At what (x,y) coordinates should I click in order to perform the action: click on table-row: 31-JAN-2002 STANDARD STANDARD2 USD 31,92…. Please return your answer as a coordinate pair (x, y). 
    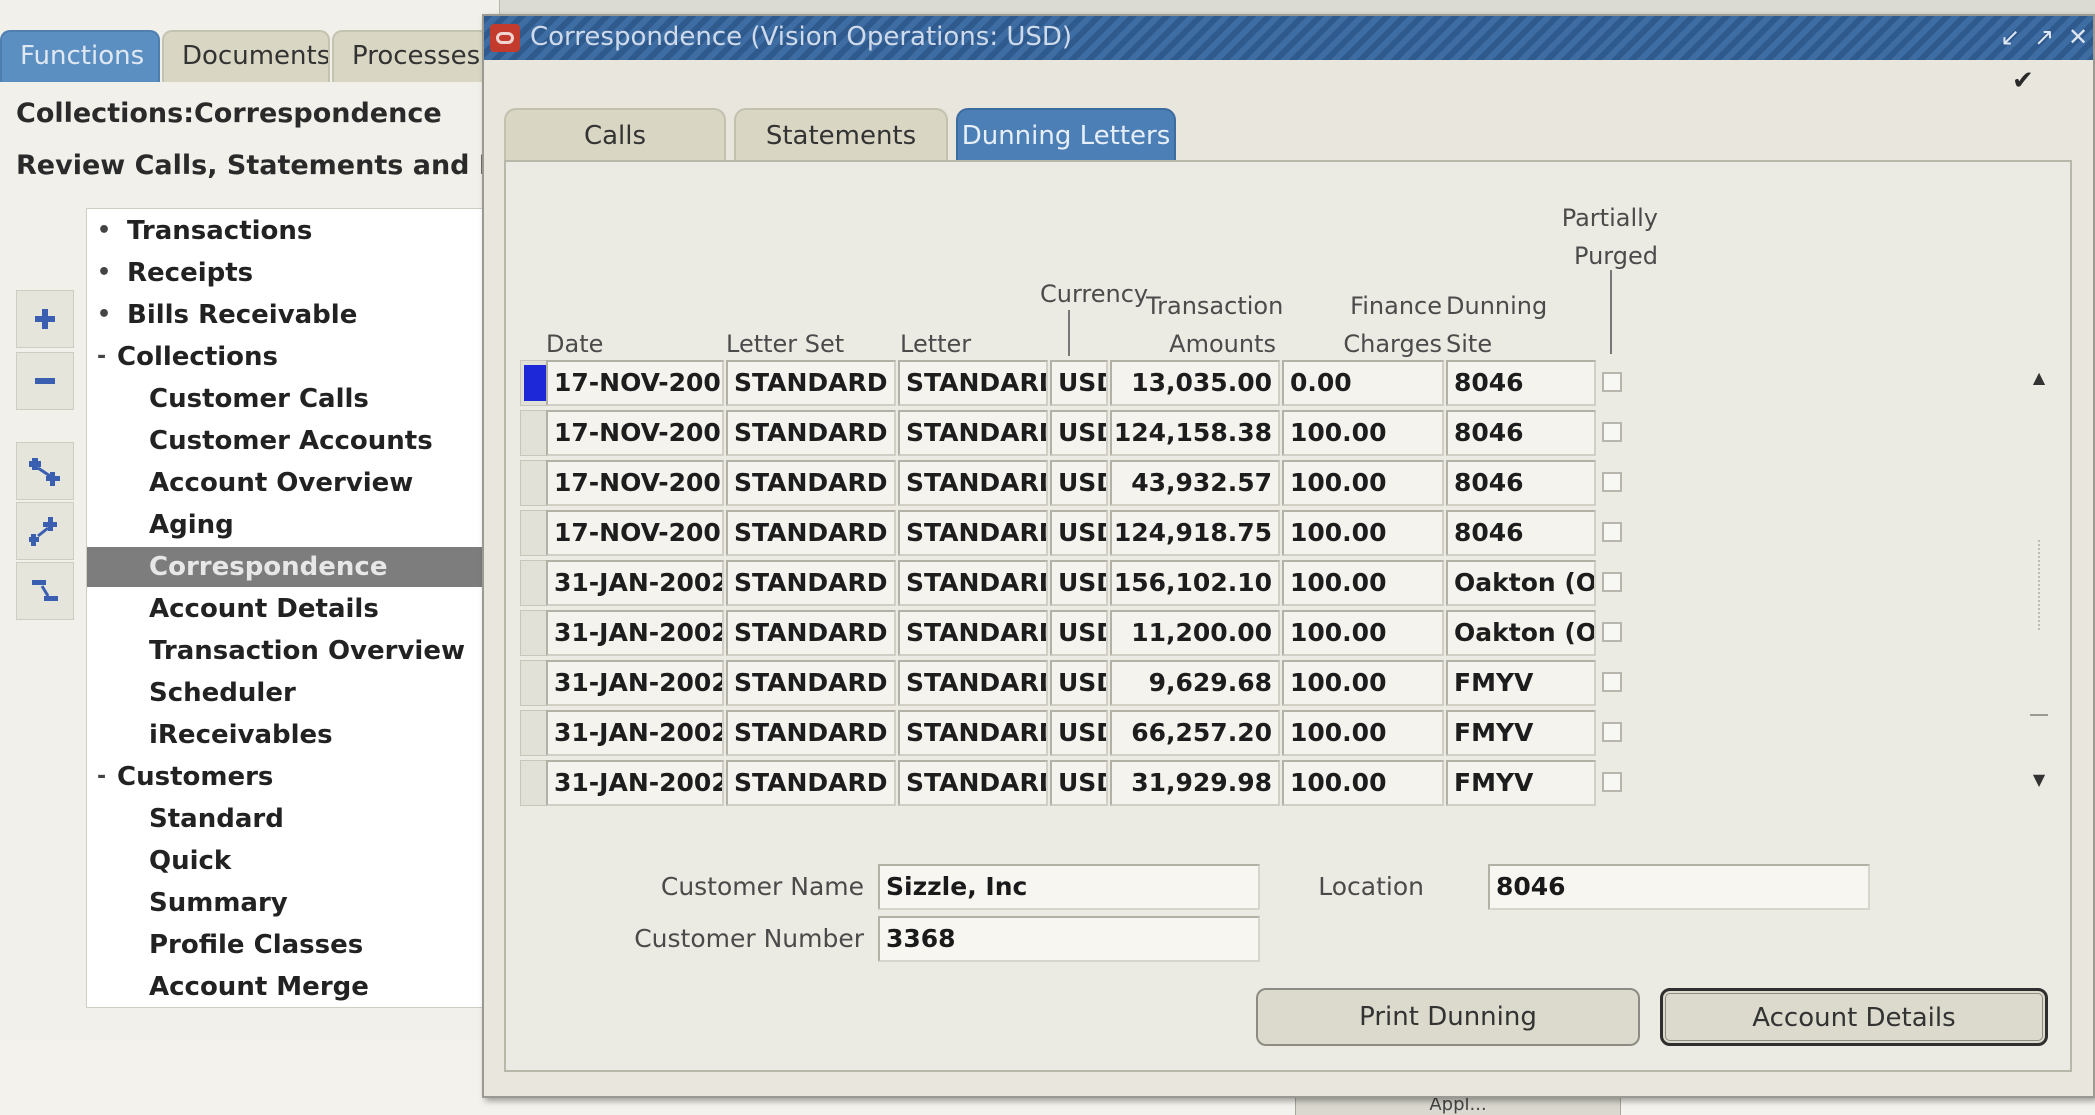
    Looking at the image, I should click on (1290, 783).